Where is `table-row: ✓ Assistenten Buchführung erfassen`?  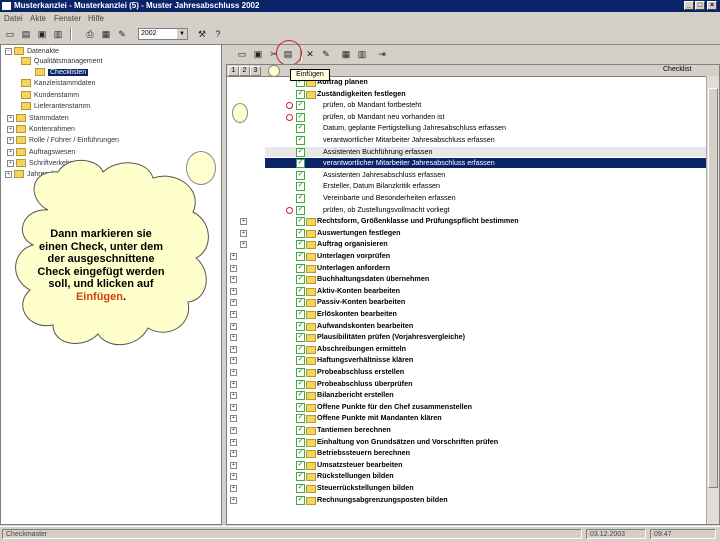 table-row: ✓ Assistenten Buchführung erfassen is located at coordinates (486, 151).